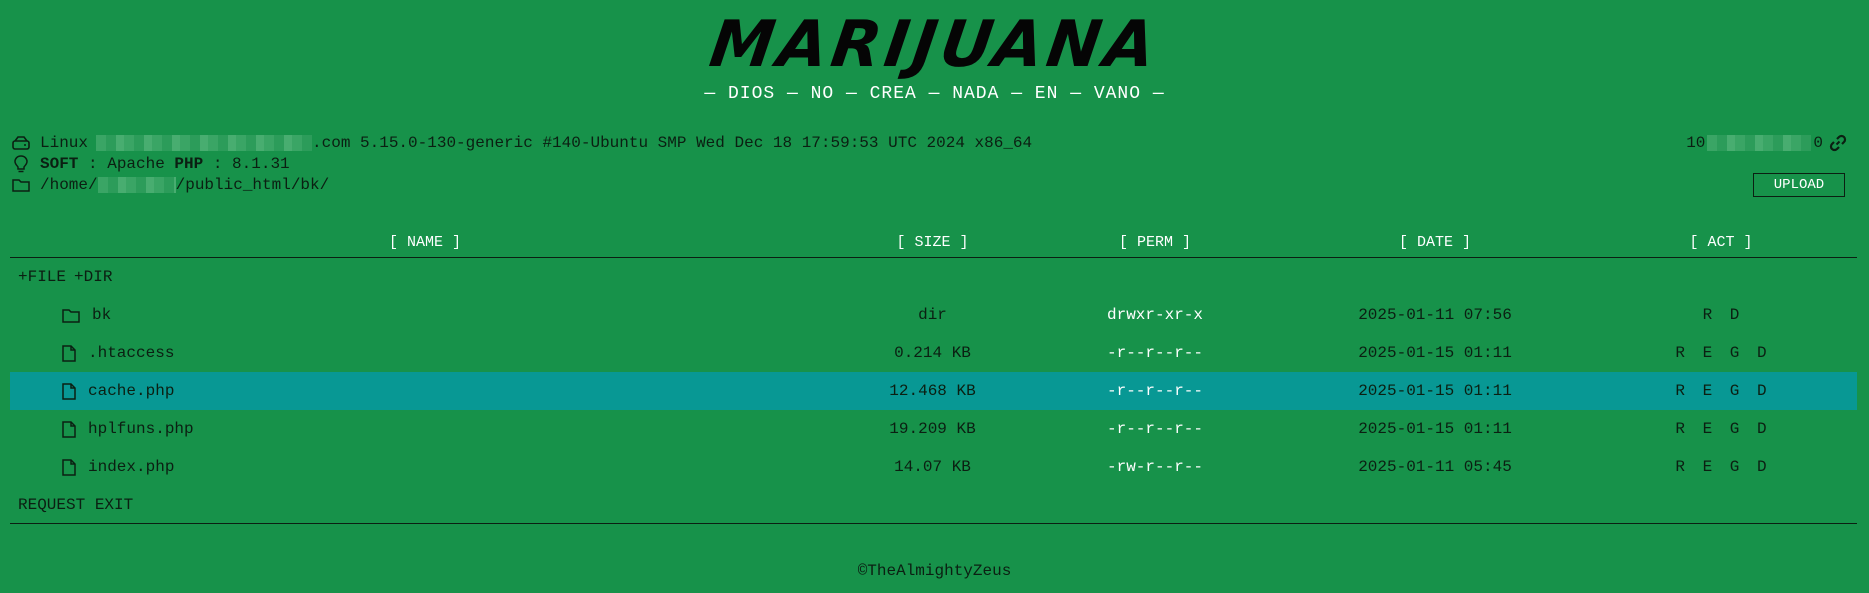 The width and height of the screenshot is (1869, 593). I want to click on file-name: index.php, so click(131, 467).